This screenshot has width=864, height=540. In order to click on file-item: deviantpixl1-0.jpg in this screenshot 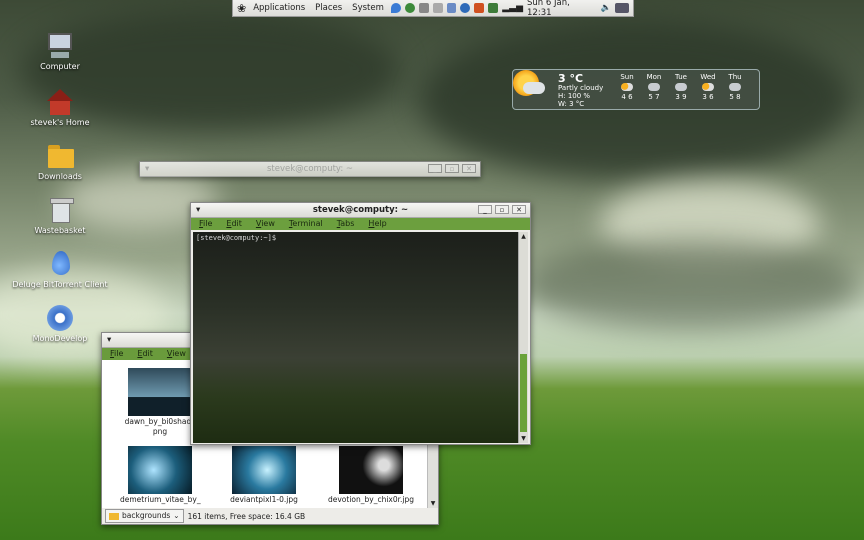, I will do `click(264, 475)`.